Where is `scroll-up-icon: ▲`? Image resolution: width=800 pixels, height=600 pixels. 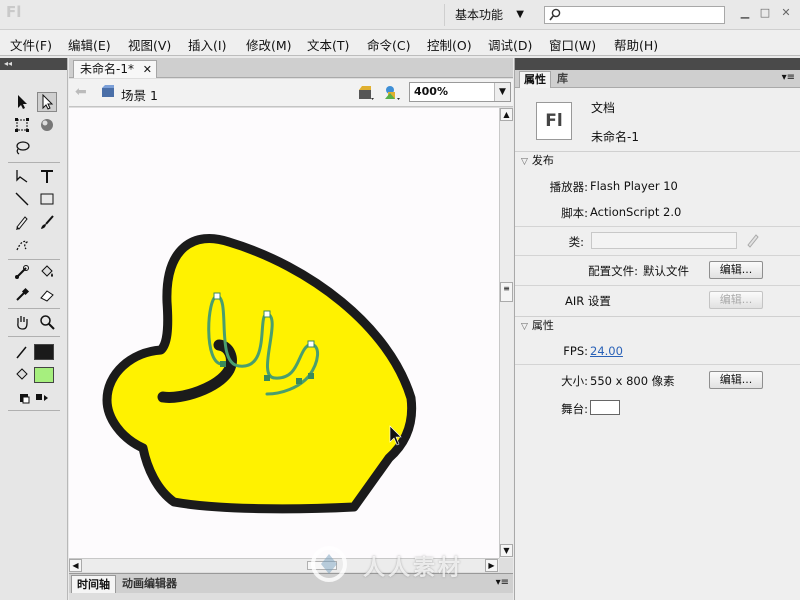
scroll-up-icon: ▲ is located at coordinates (506, 114).